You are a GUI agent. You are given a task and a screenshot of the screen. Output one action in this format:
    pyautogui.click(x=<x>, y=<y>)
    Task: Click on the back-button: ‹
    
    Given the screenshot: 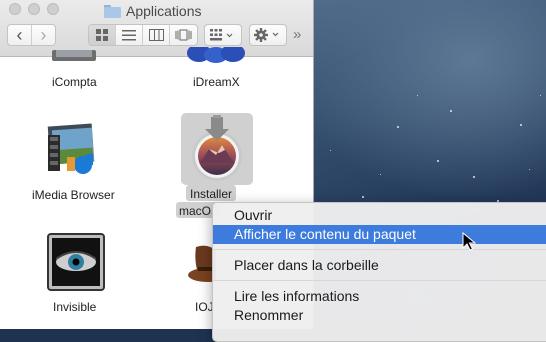 What is the action you would take?
    pyautogui.click(x=20, y=35)
    